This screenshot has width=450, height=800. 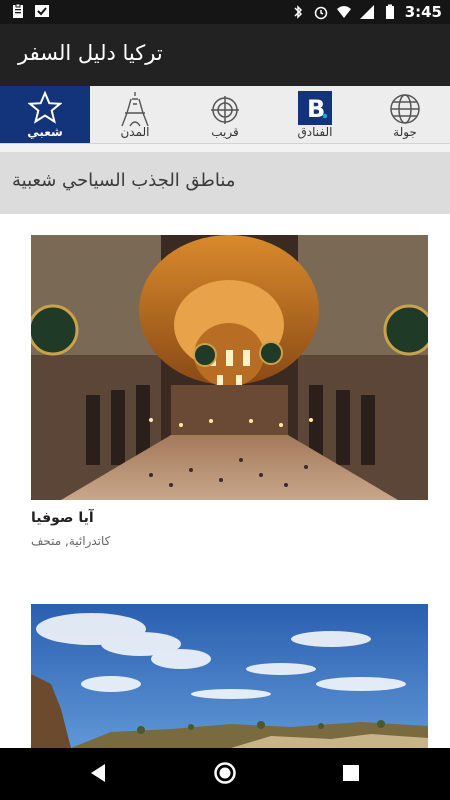 I want to click on back-icon, so click(x=98, y=773).